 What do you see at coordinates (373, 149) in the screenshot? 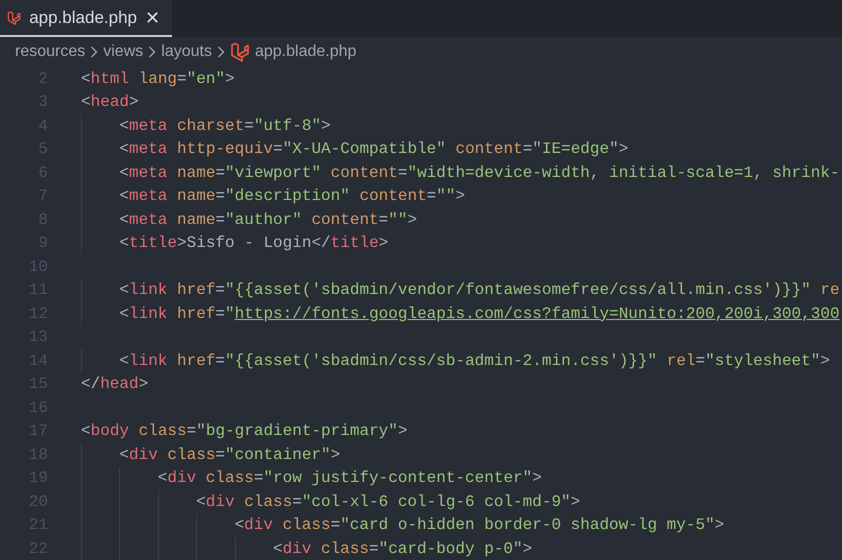
I see `code-line: <meta http-equiv="X-UA-Compatible" content="IE=edge">` at bounding box center [373, 149].